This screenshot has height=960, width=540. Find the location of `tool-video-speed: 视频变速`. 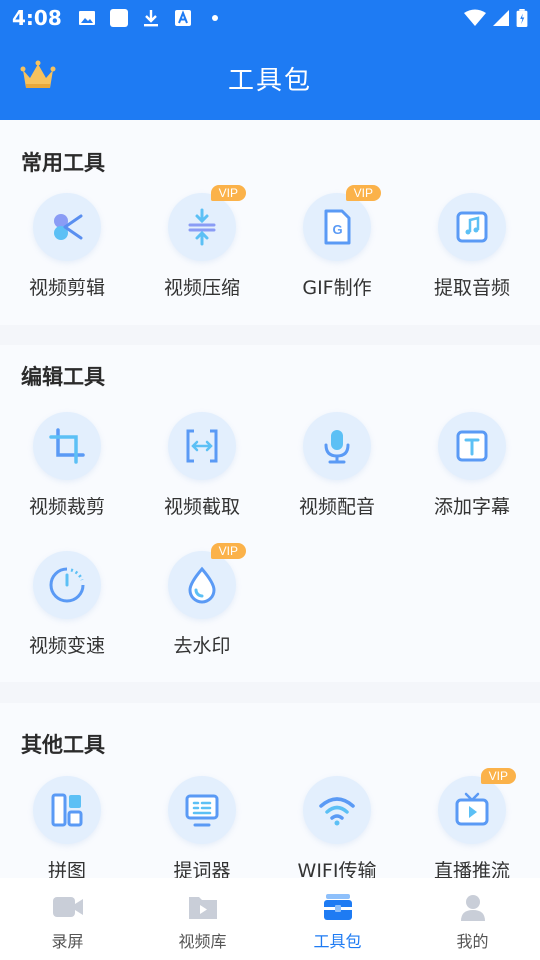

tool-video-speed: 视频变速 is located at coordinates (67, 604).